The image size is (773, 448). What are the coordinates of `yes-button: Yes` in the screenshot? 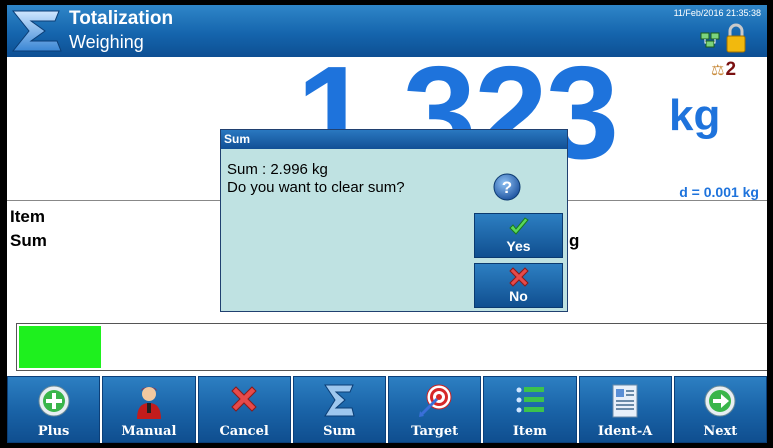 It's located at (518, 235).